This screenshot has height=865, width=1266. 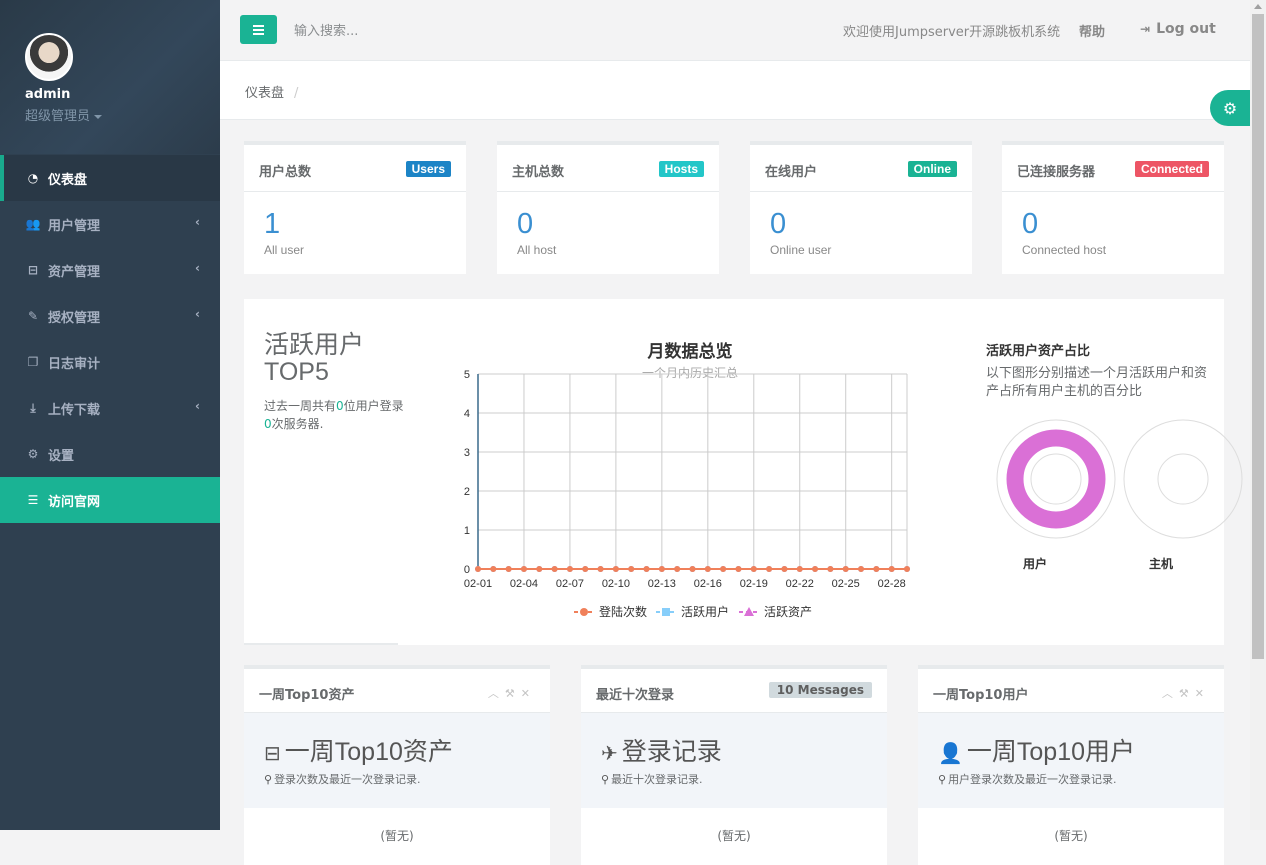 What do you see at coordinates (258, 29) in the screenshot?
I see `menu-toggle-button` at bounding box center [258, 29].